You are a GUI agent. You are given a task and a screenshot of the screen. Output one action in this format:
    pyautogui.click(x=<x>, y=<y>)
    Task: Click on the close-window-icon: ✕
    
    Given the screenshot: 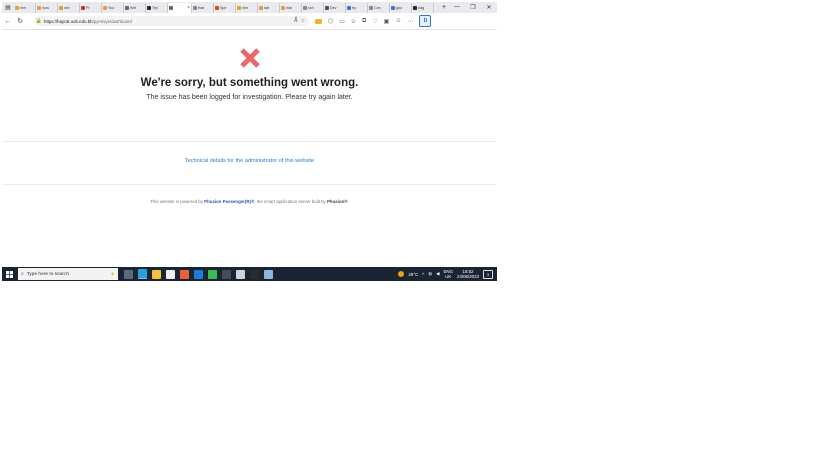 What is the action you would take?
    pyautogui.click(x=489, y=7)
    